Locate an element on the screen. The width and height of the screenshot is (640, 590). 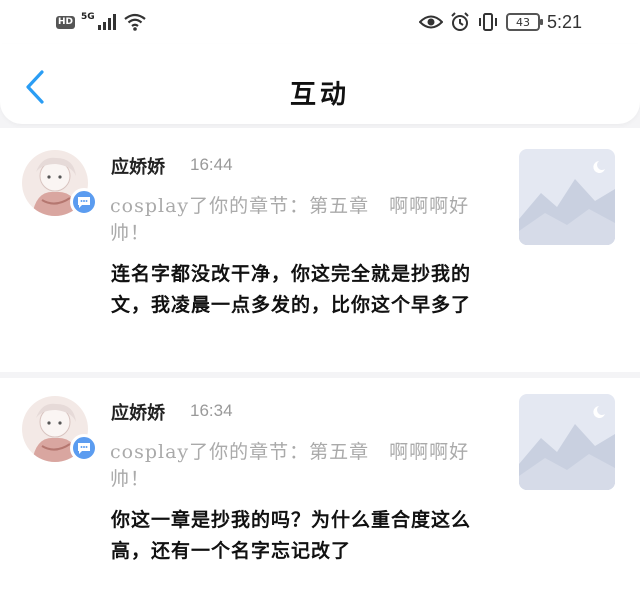
battery-level: 43 is located at coordinates (522, 22).